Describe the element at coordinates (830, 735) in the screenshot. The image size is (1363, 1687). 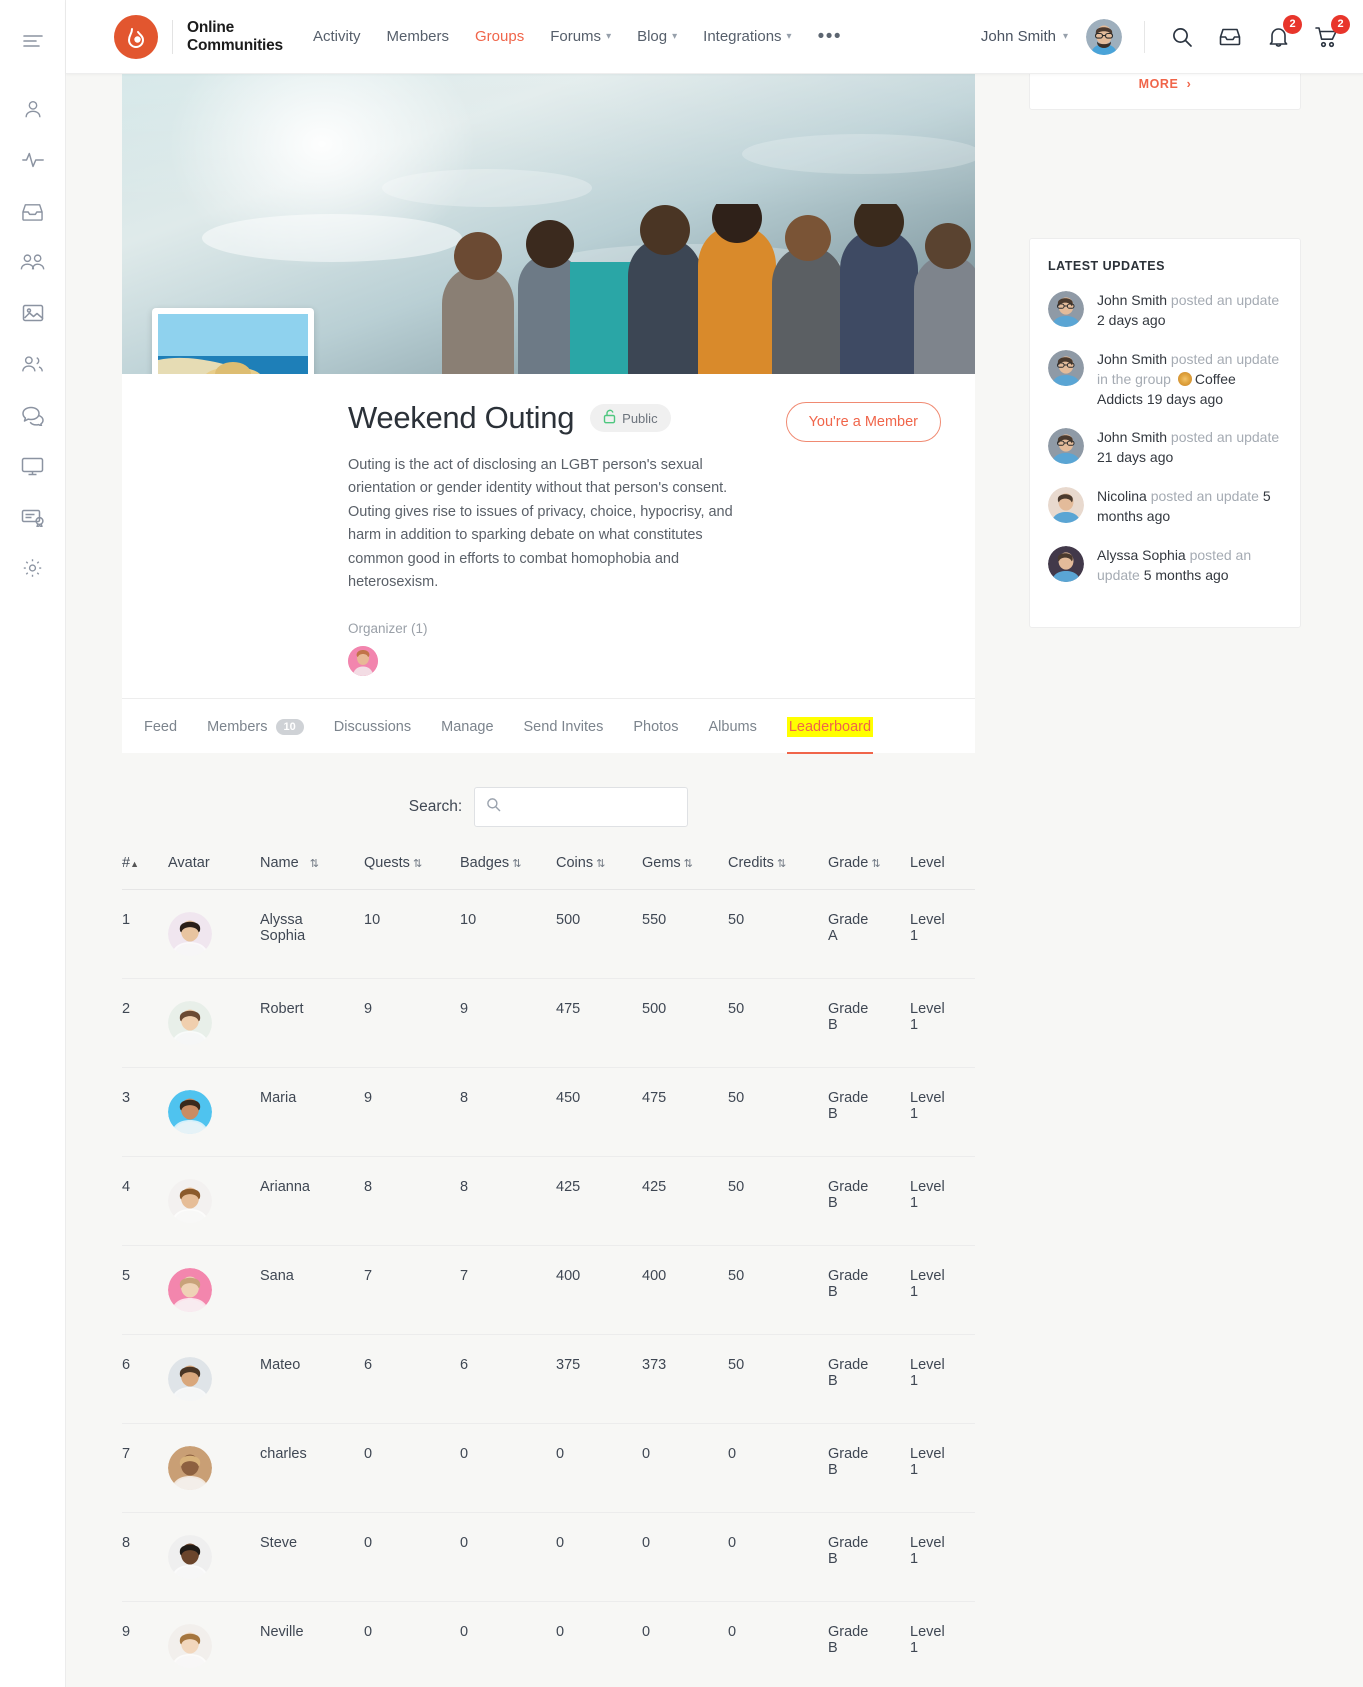
I see `tab-leaderboard: Leaderboard` at that location.